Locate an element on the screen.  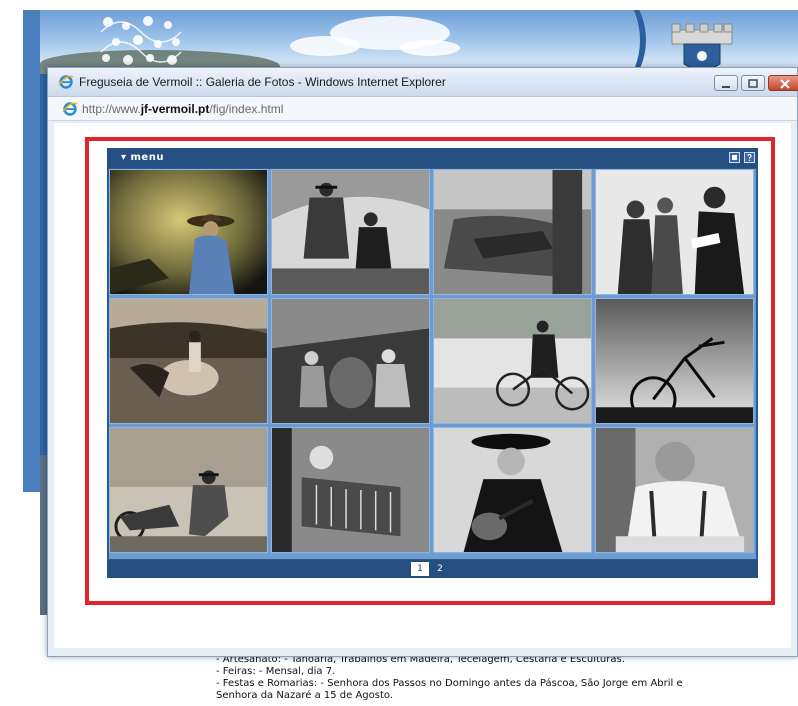
help-button is located at coordinates (749, 157).